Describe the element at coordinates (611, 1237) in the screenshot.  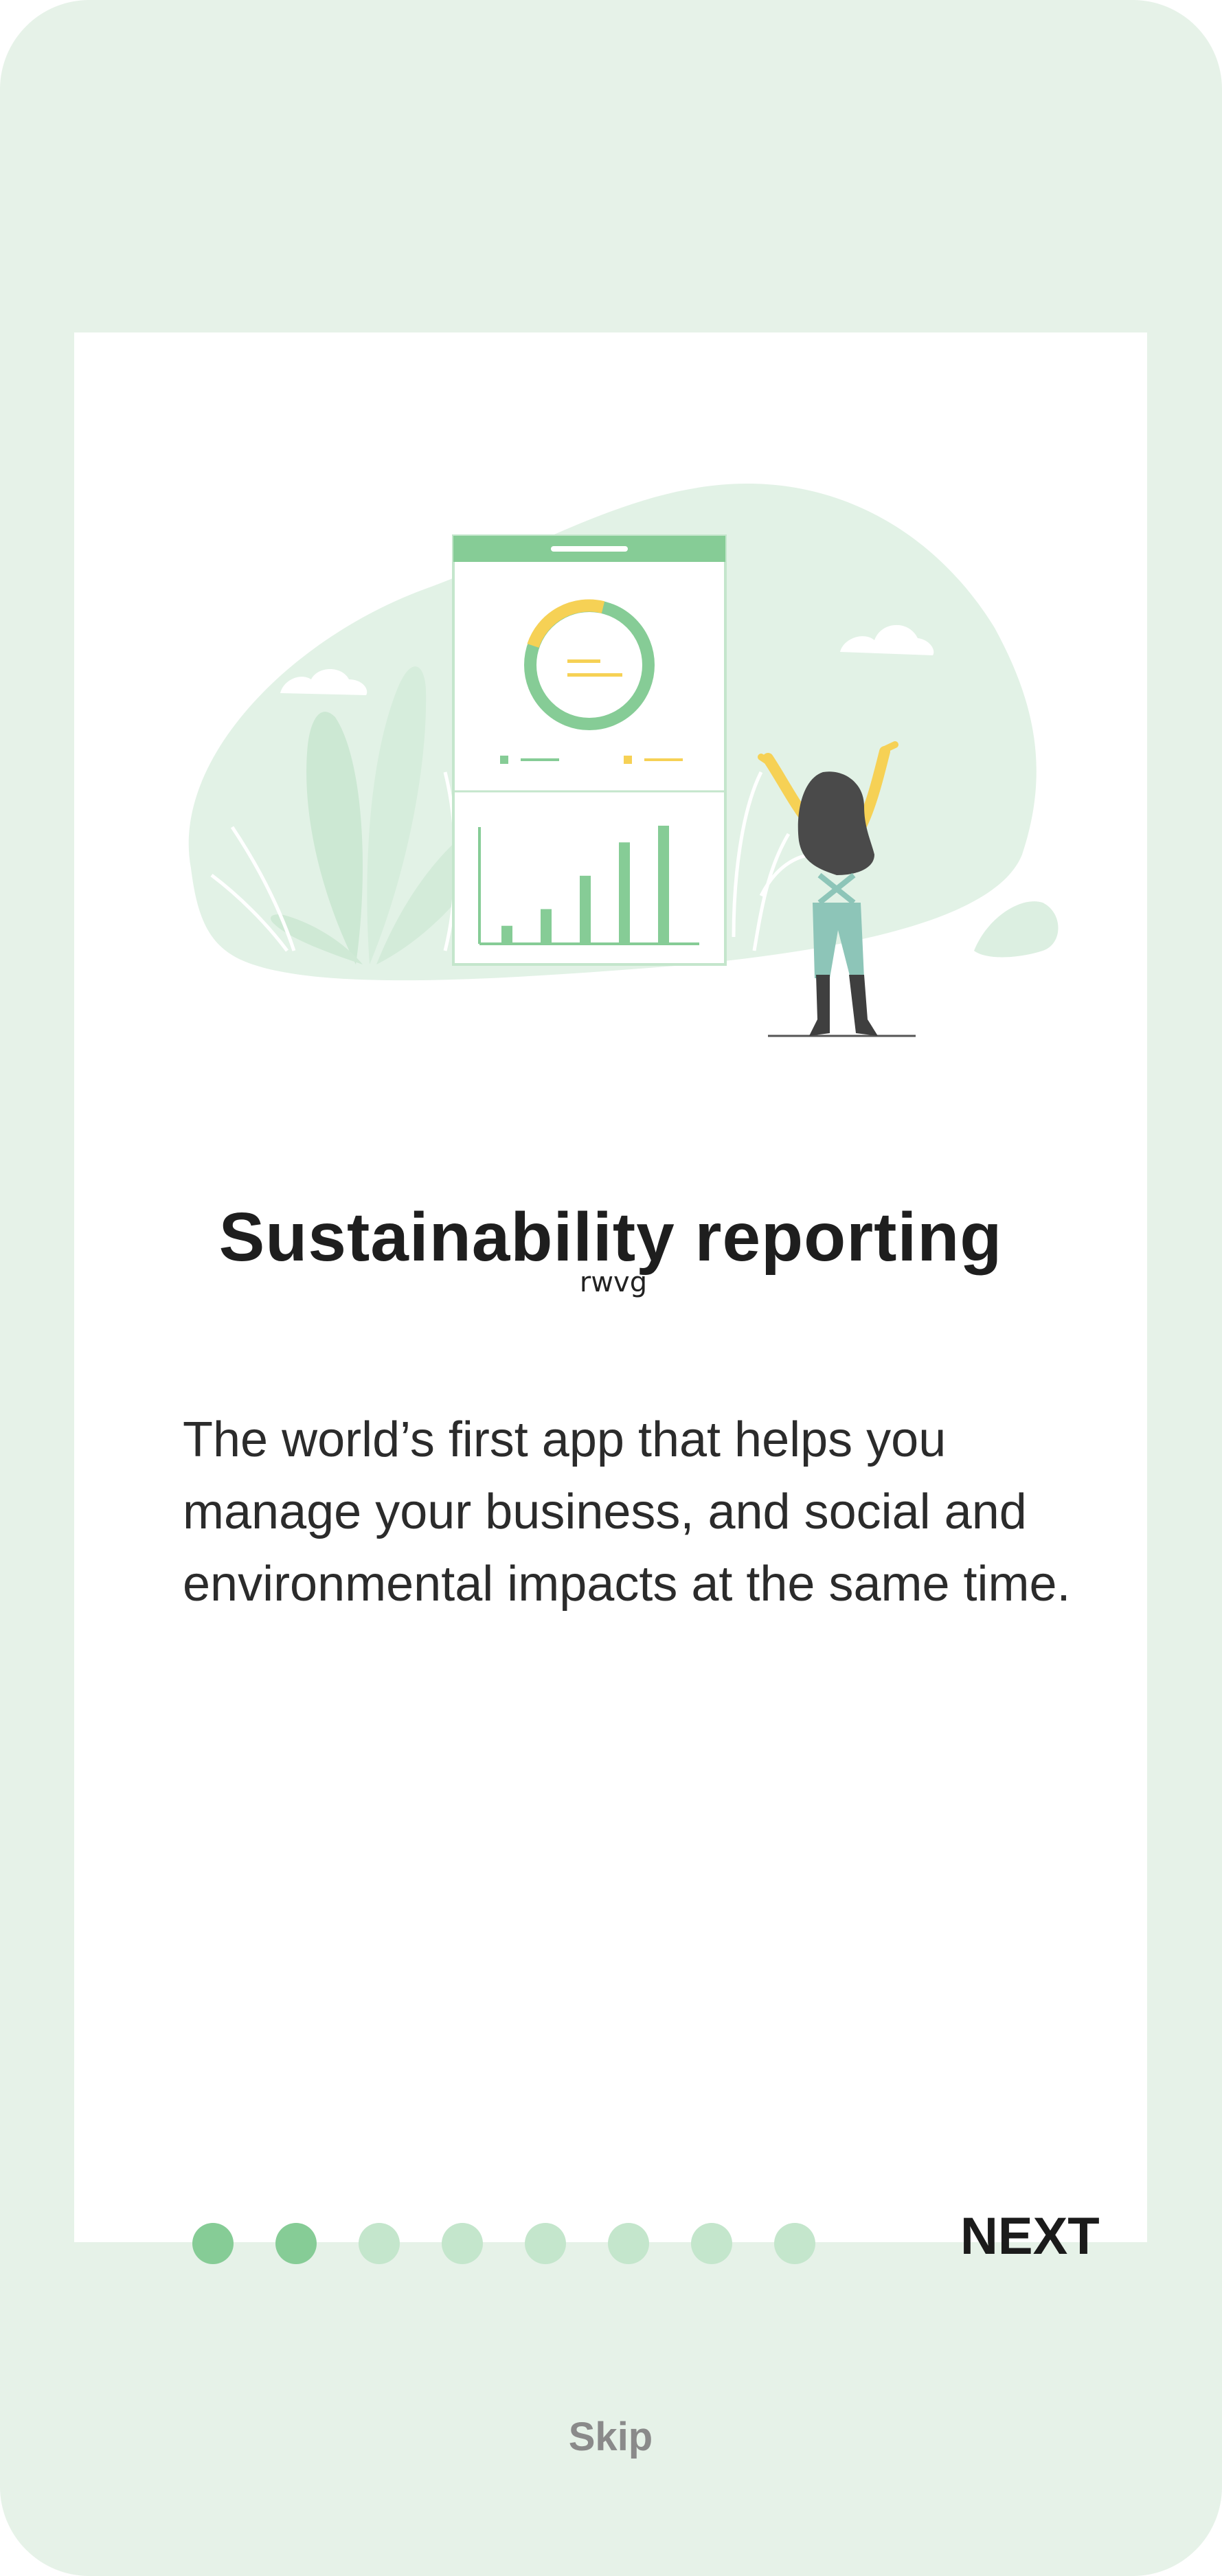
I see `onboarding-title: Sustainability reporting` at that location.